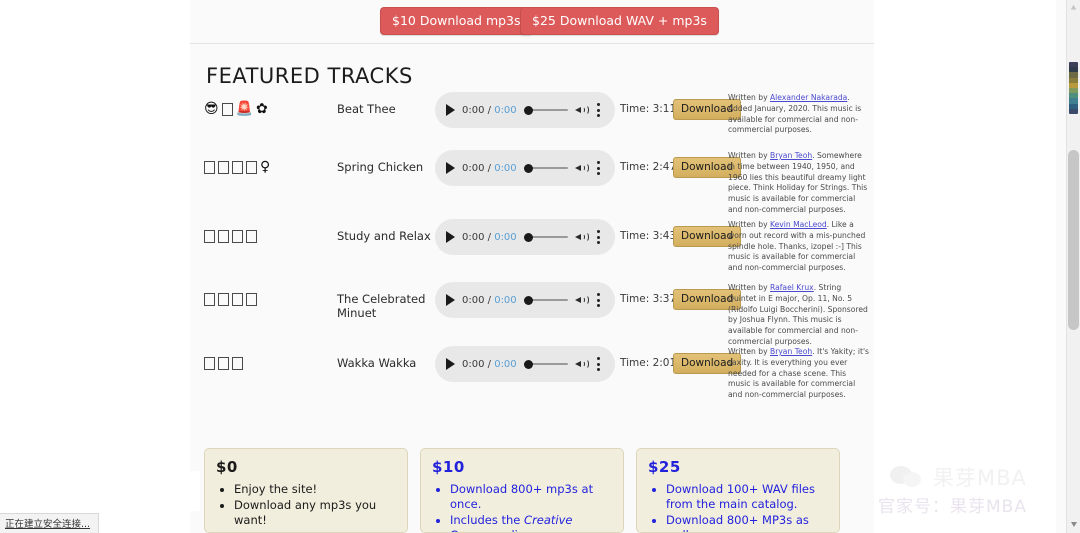 This screenshot has height=533, width=1080. I want to click on track-title: The Celebrated Minuet, so click(381, 306).